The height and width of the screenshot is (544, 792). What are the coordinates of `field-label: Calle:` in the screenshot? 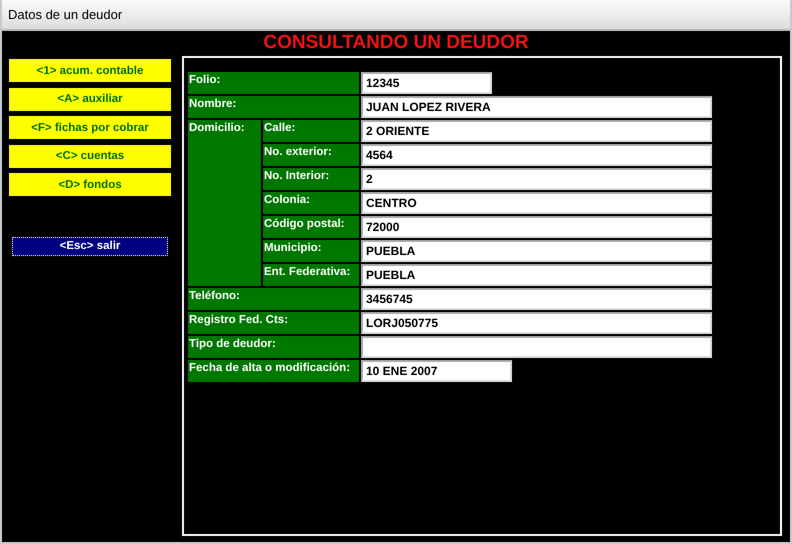 It's located at (311, 131).